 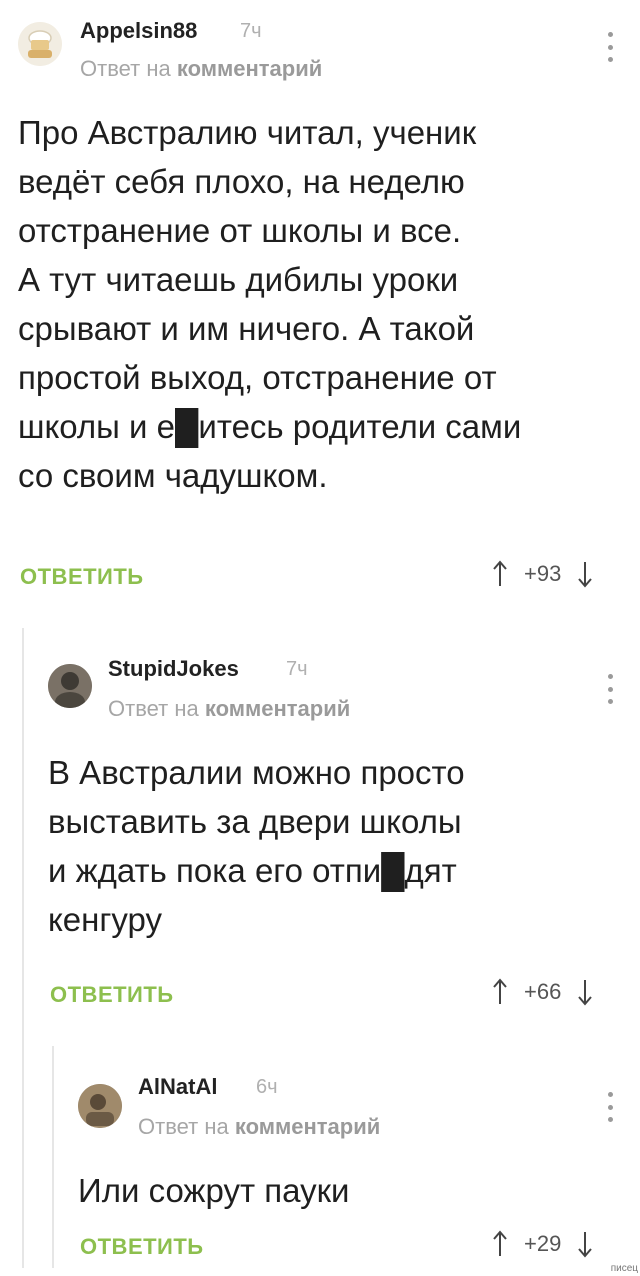 What do you see at coordinates (173, 669) in the screenshot?
I see `username: StupidJokes` at bounding box center [173, 669].